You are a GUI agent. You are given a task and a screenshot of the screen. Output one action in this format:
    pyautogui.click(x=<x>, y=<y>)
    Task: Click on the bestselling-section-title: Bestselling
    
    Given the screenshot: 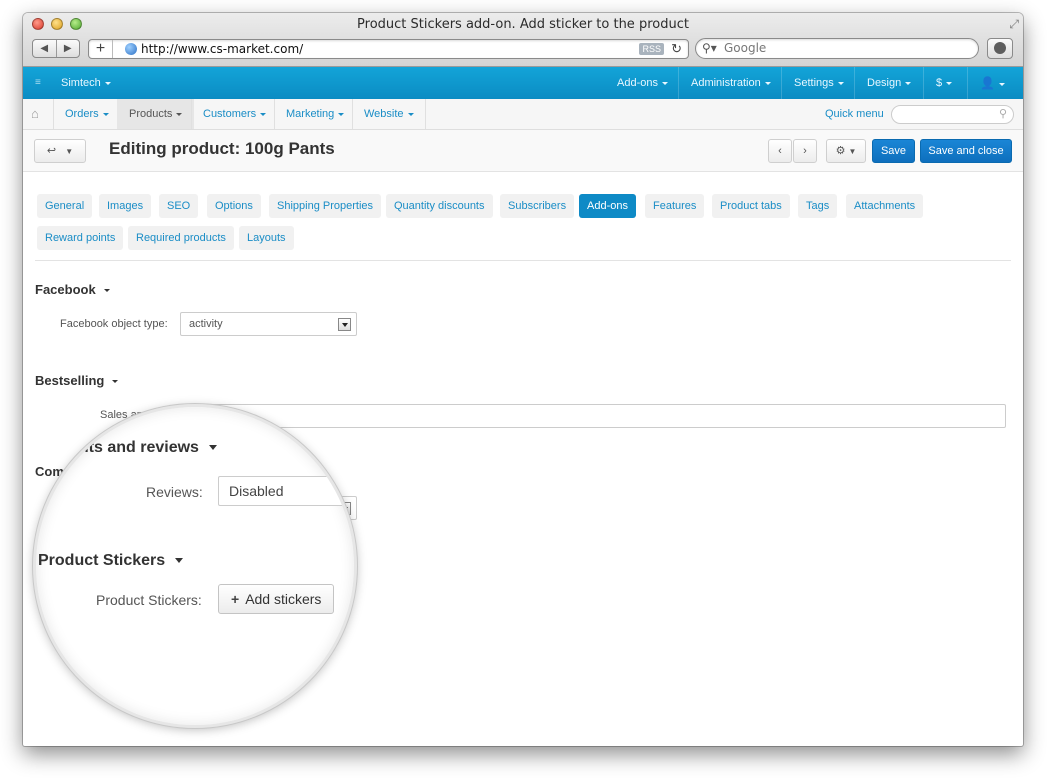 What is the action you would take?
    pyautogui.click(x=77, y=380)
    